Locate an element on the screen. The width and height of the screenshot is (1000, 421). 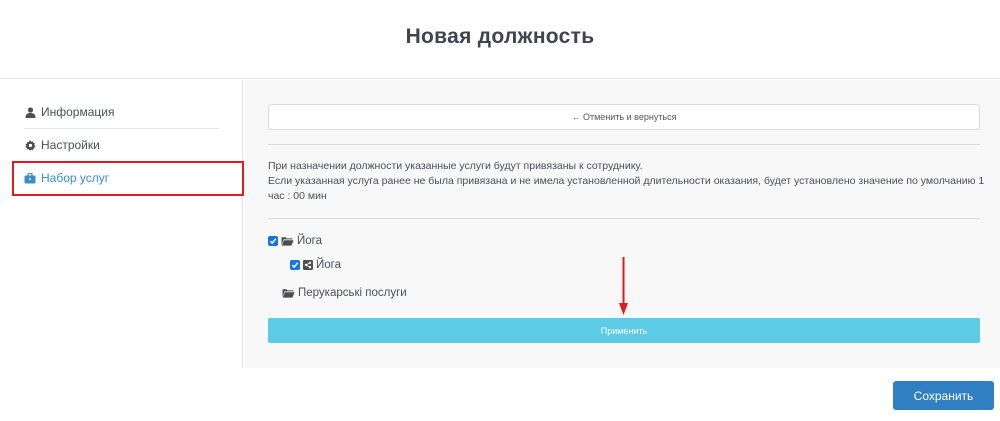
annotation-highlight-box is located at coordinates (128, 178).